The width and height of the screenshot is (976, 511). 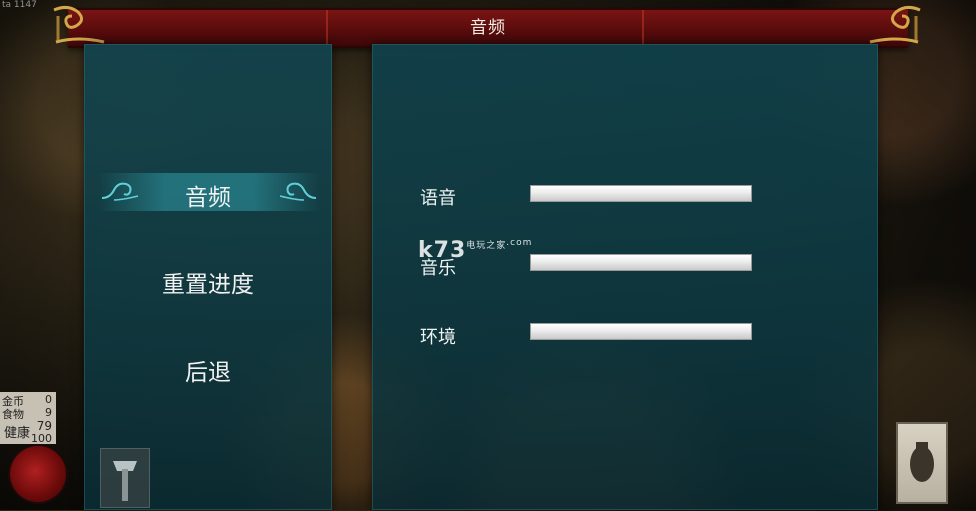 I want to click on version-tag: ta 1147, so click(x=19, y=5).